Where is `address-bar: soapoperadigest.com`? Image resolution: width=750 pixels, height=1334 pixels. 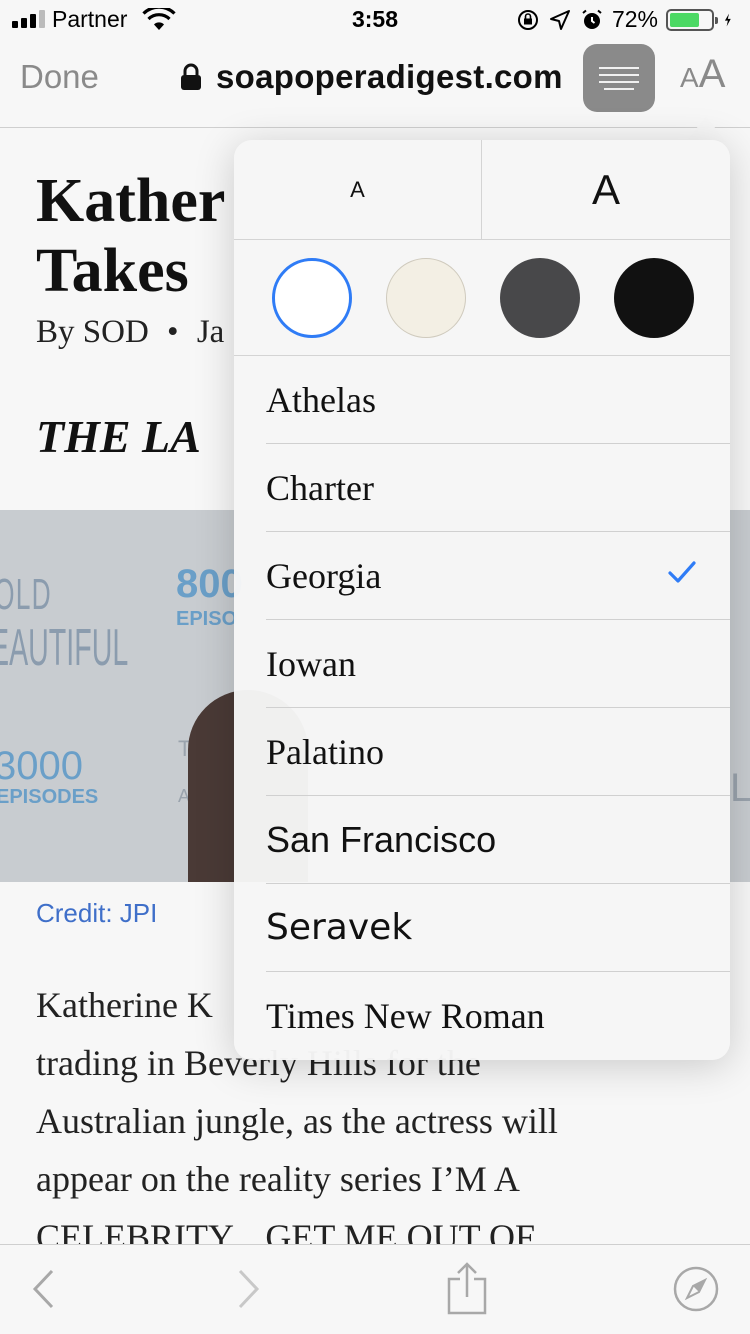
address-bar: soapoperadigest.com is located at coordinates (371, 77).